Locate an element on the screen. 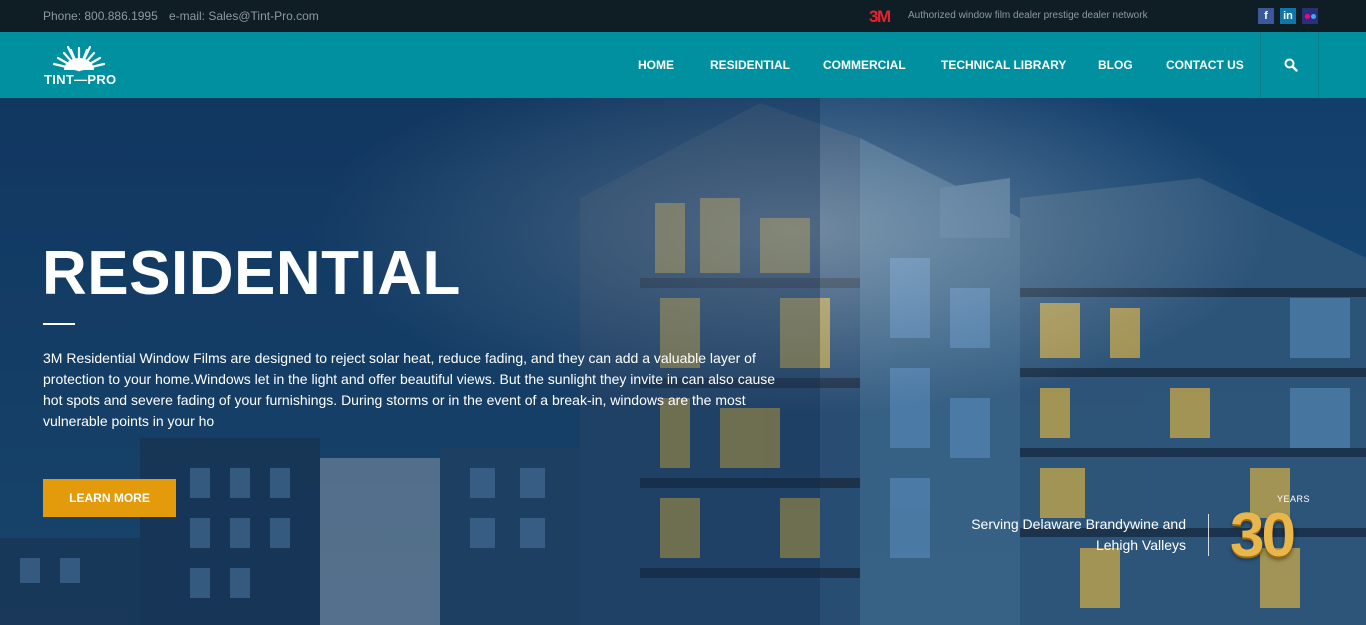  nav-home: HOME is located at coordinates (656, 65).